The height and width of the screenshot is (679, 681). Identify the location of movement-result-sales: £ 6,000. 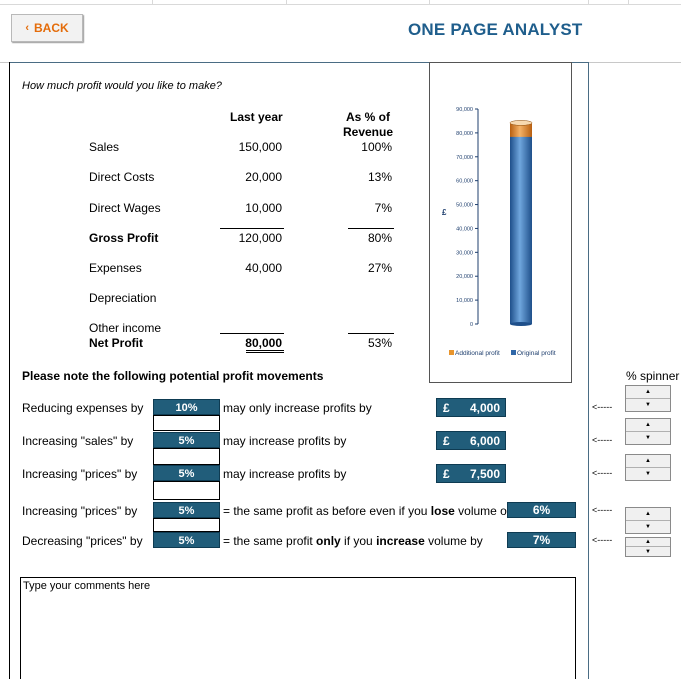
(471, 440).